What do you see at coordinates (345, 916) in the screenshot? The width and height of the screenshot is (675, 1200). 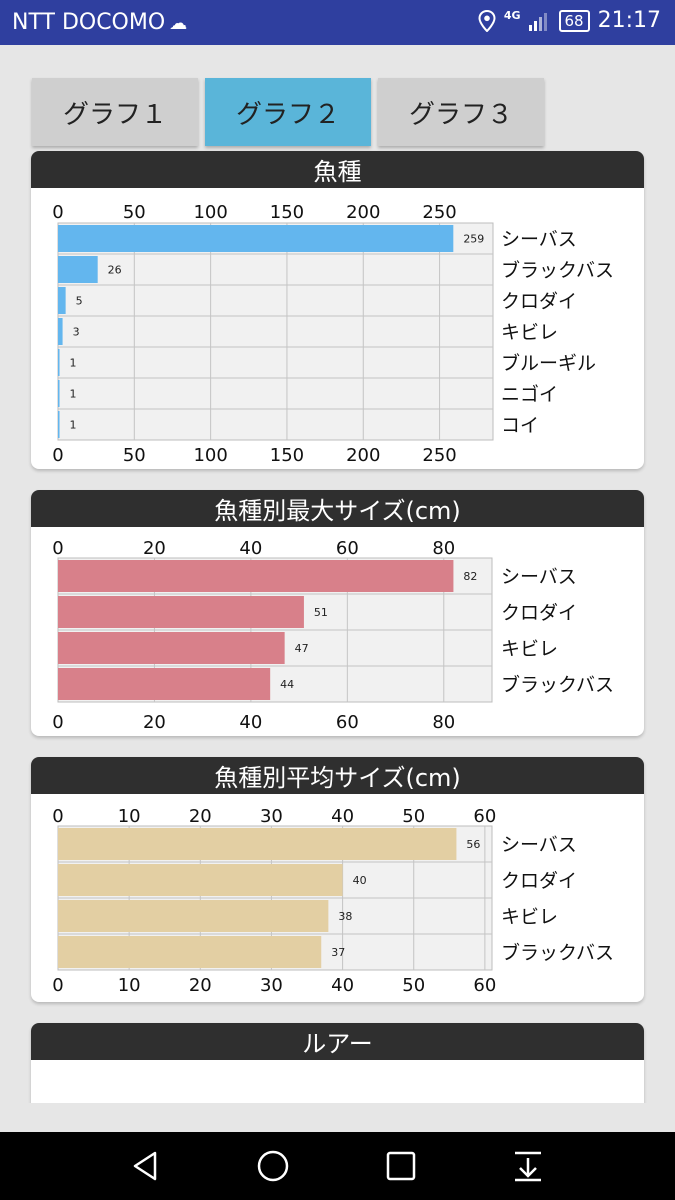 I see `data-label: 38` at bounding box center [345, 916].